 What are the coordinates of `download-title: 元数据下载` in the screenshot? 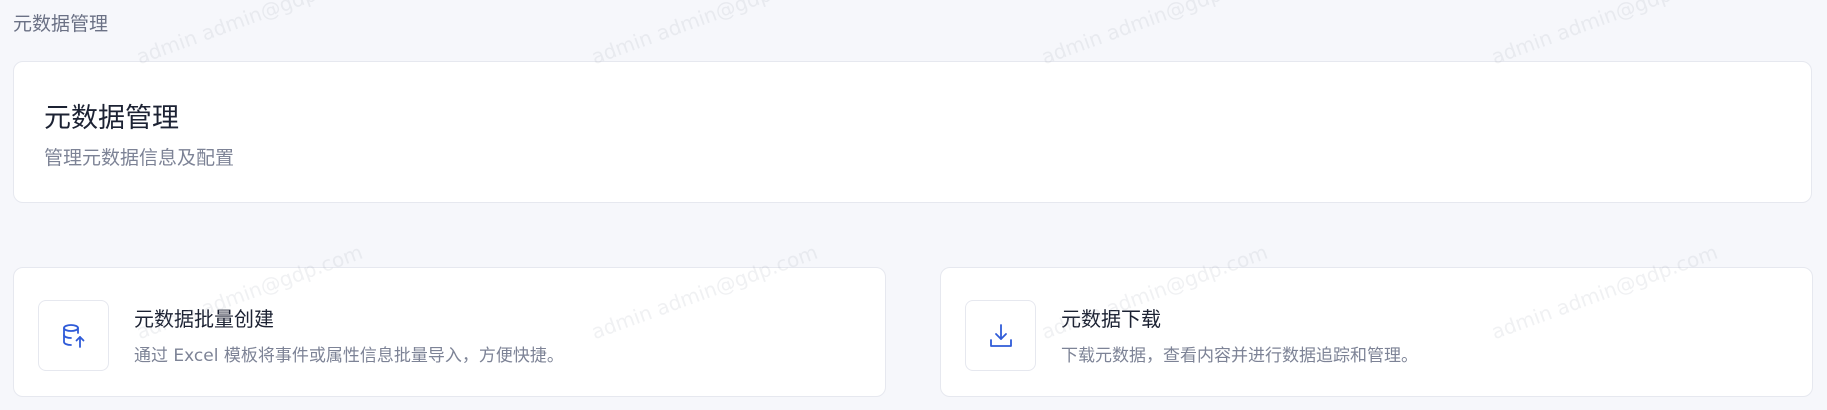 It's located at (1111, 319).